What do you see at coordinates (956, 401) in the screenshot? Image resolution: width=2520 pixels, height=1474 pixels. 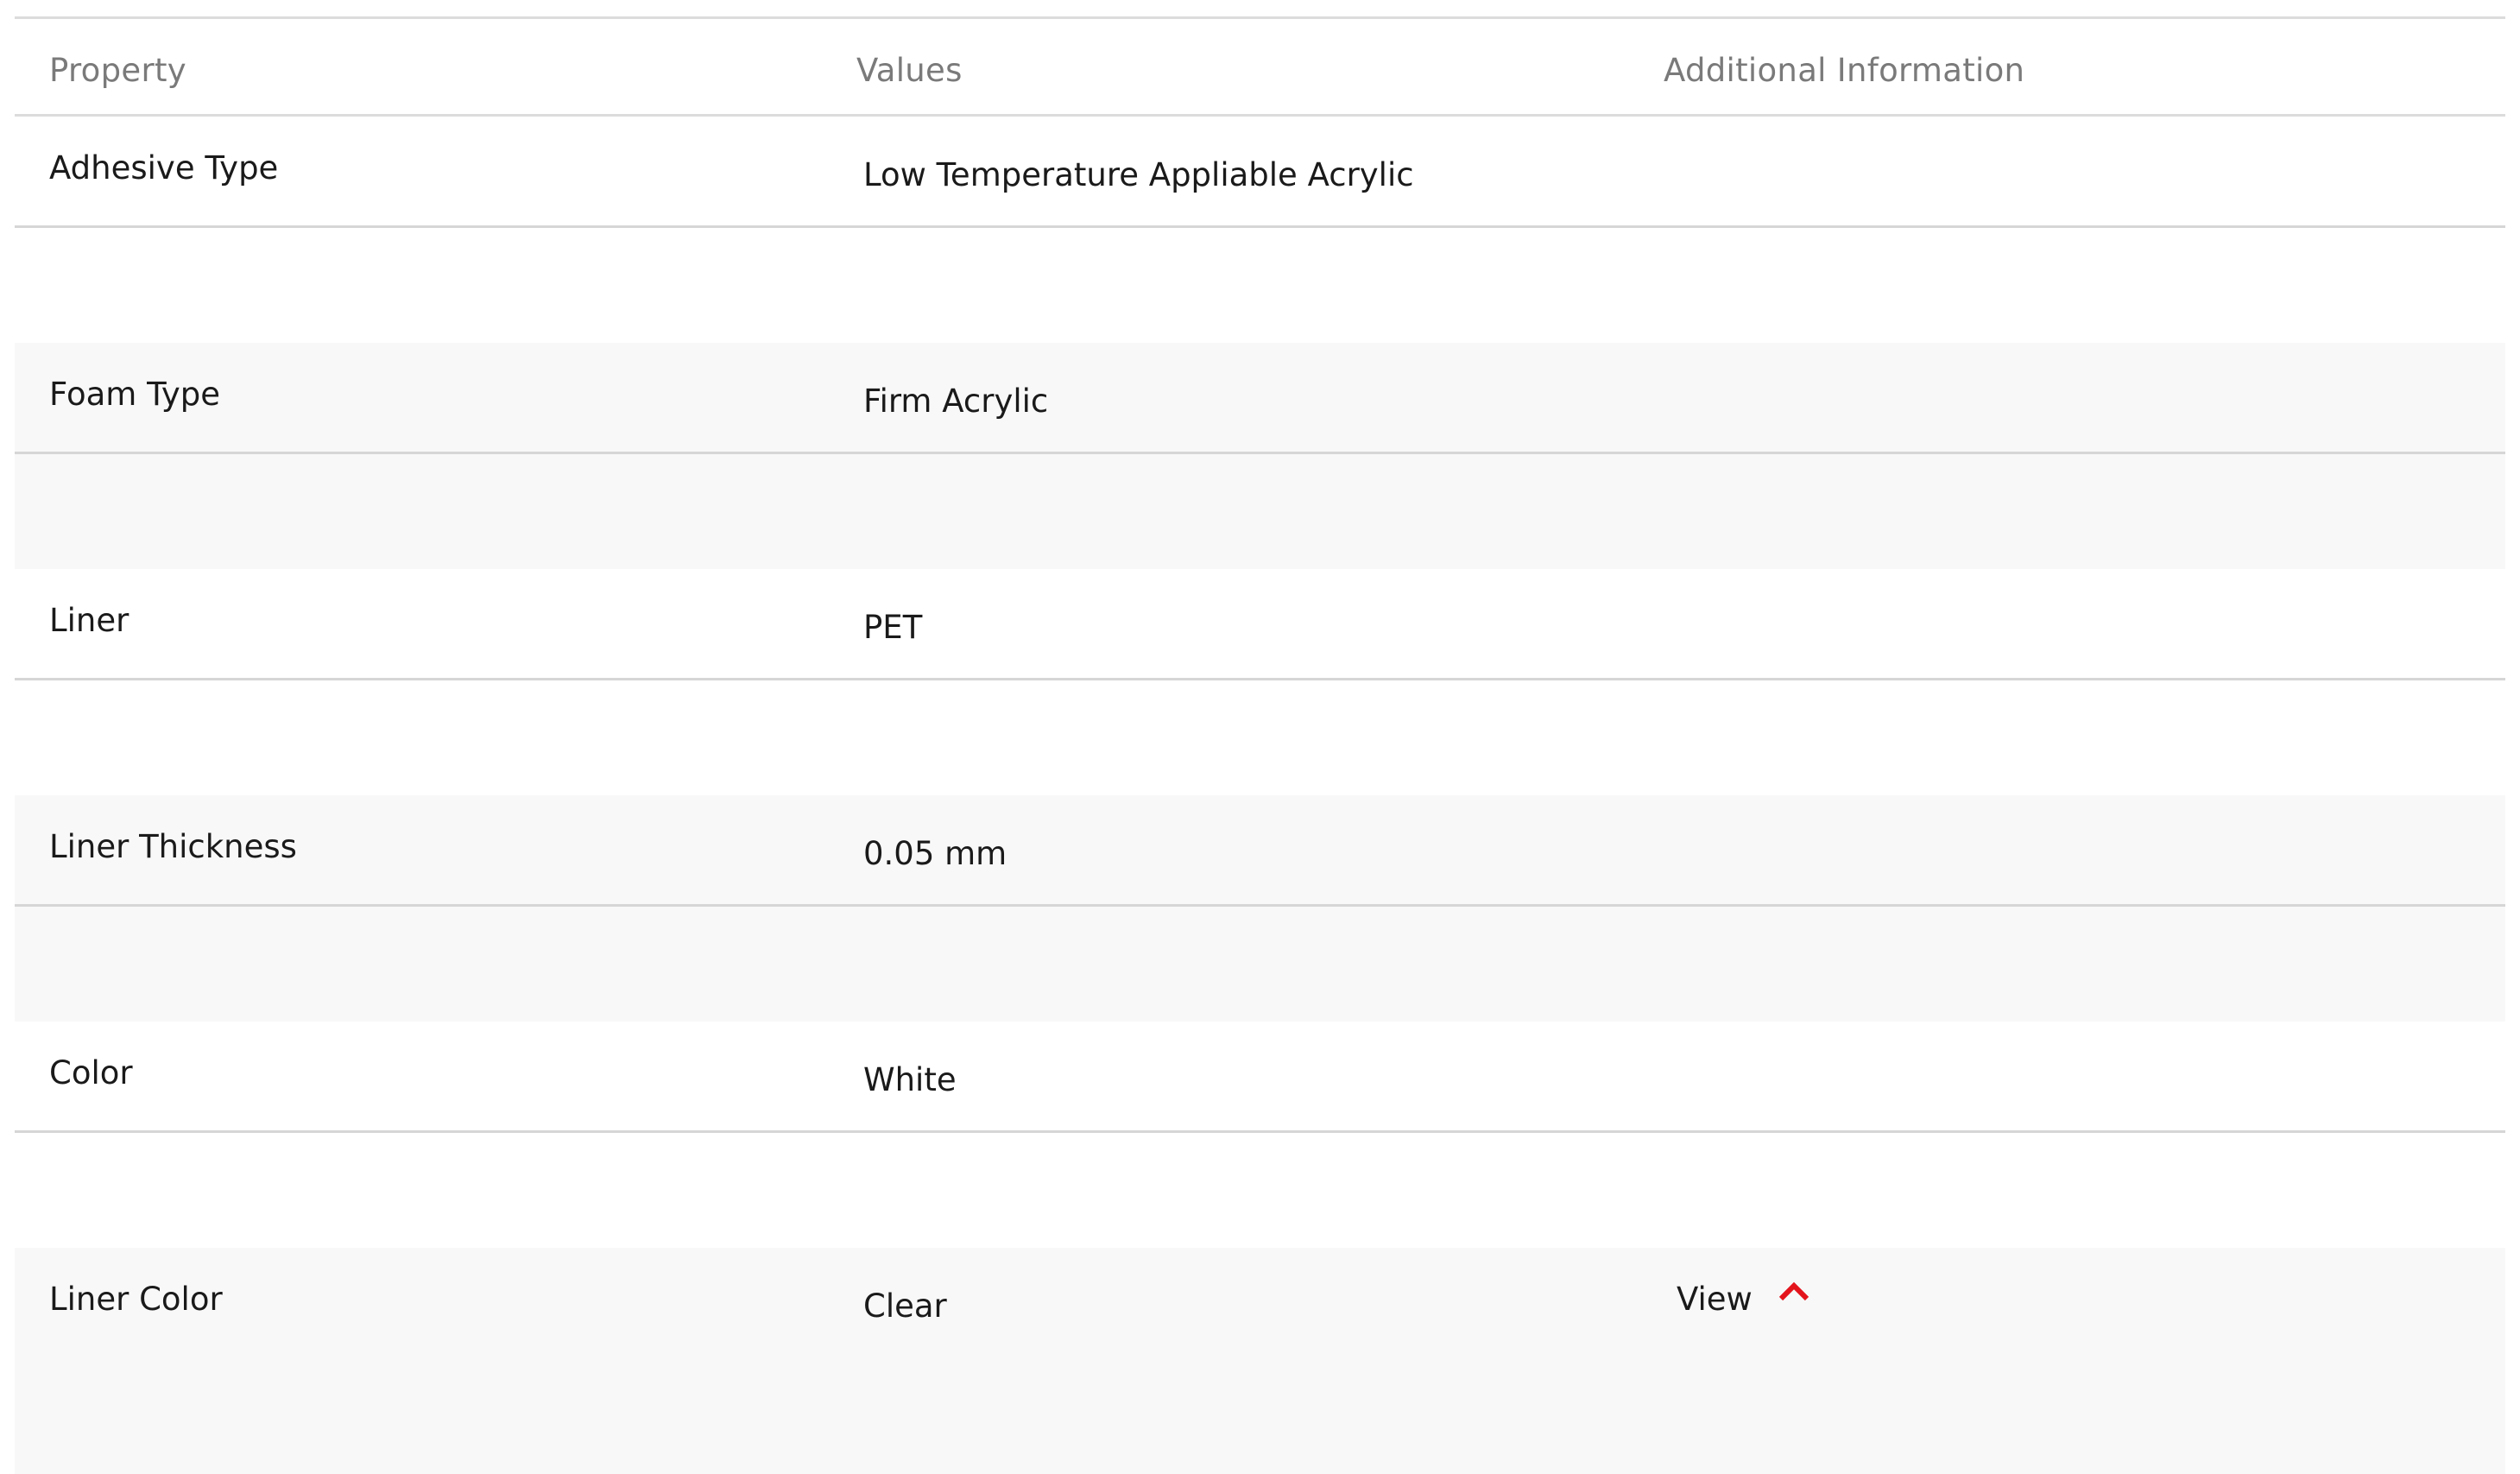 I see `row-value: Firm Acrylic` at bounding box center [956, 401].